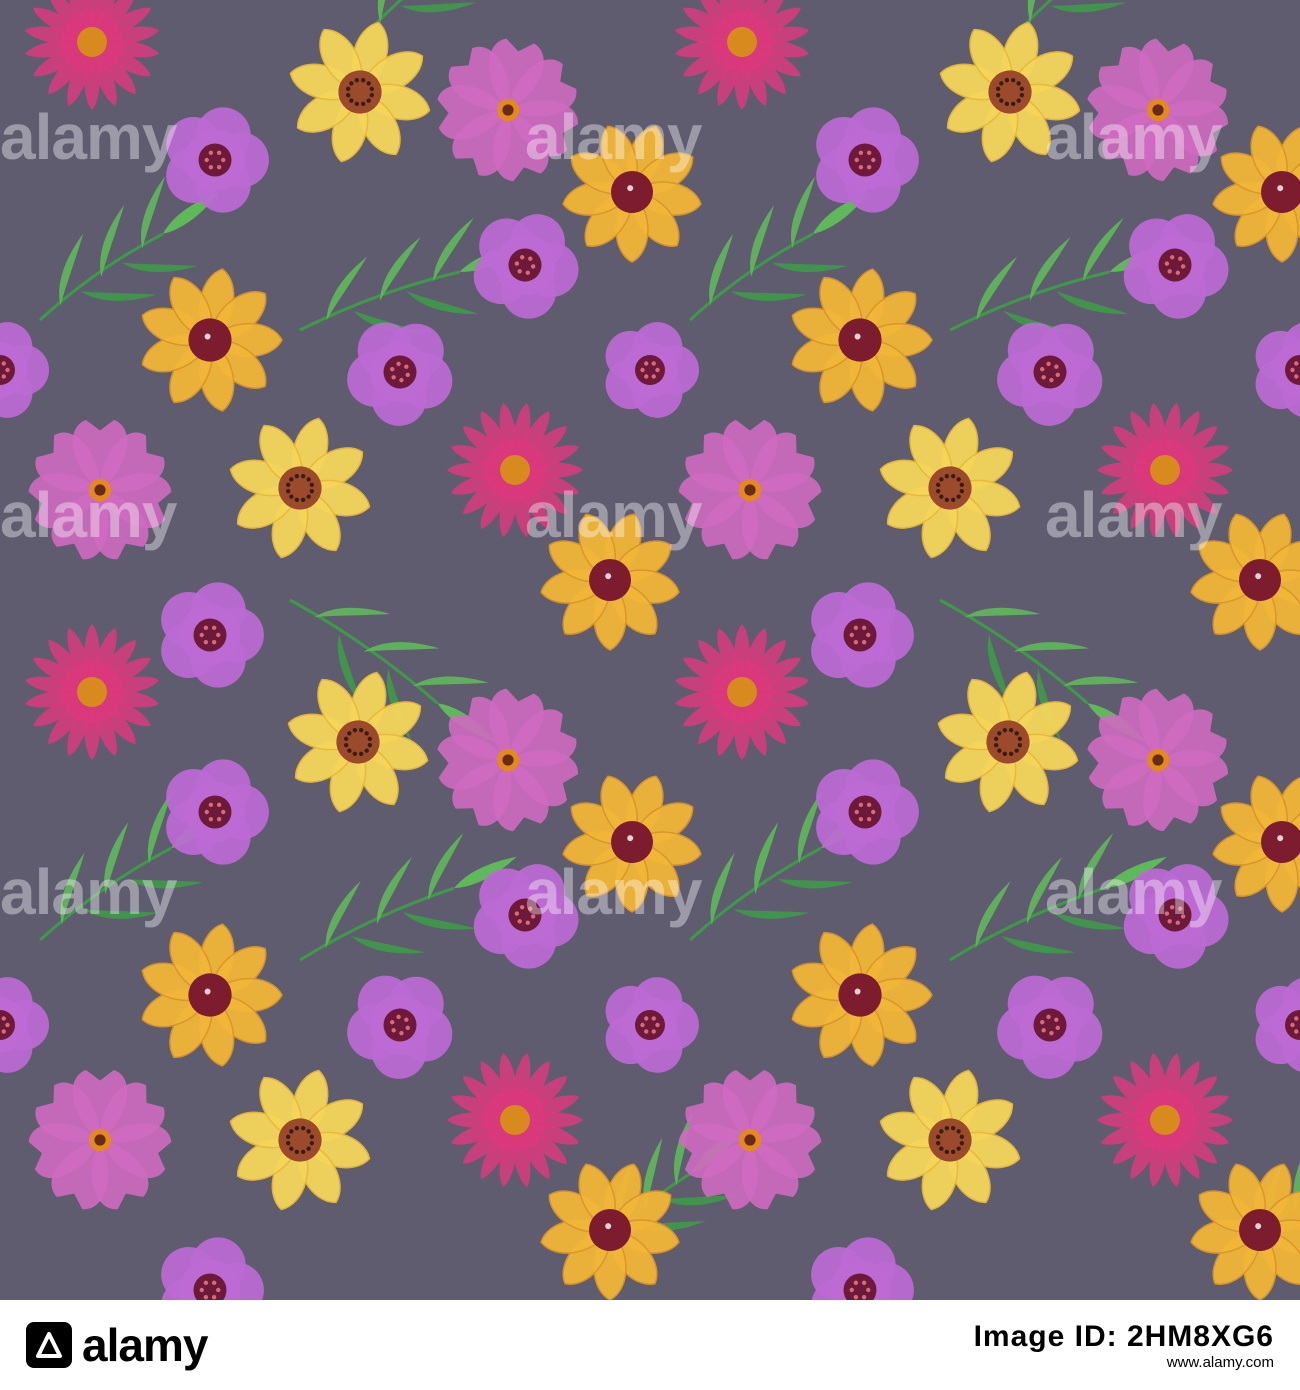 The height and width of the screenshot is (1390, 1300). What do you see at coordinates (1123, 1336) in the screenshot?
I see `image-id-label: Image ID: 2HM8XG6` at bounding box center [1123, 1336].